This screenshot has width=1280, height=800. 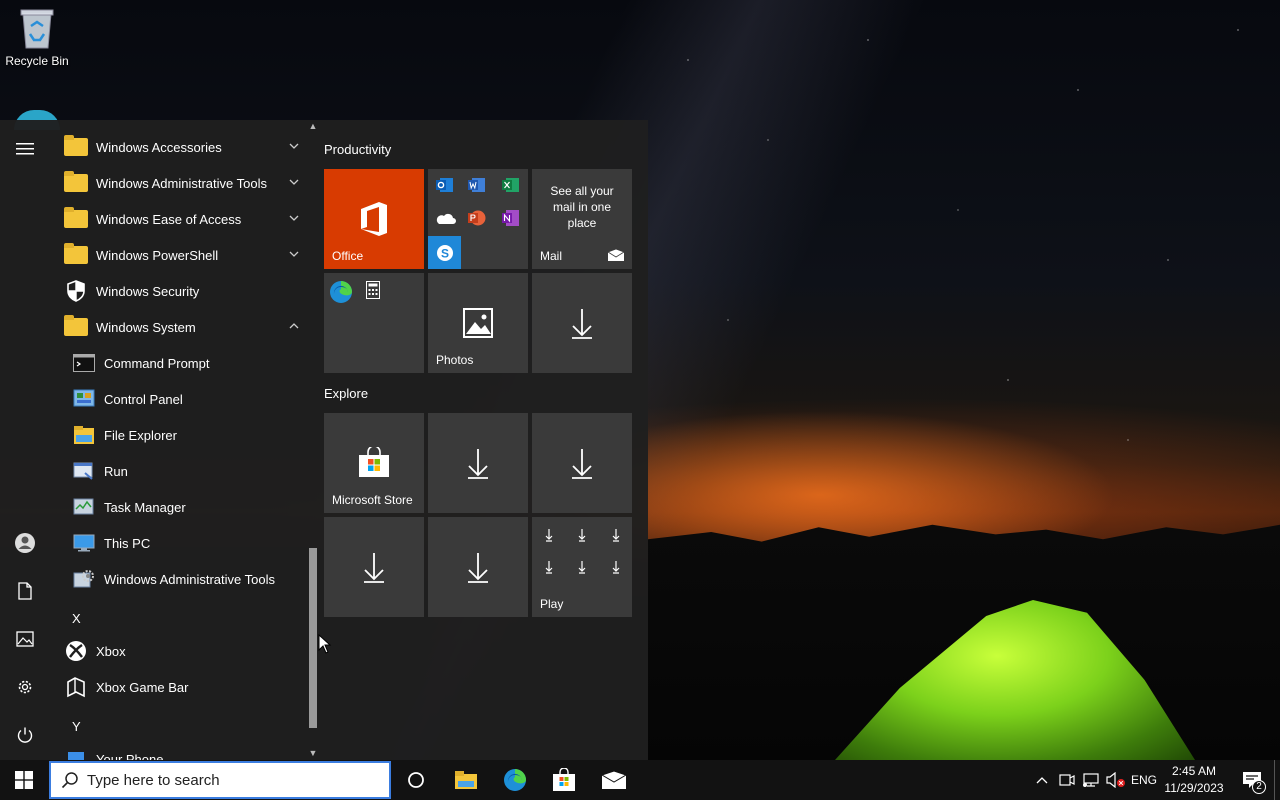 I want to click on user-icon, so click(x=25, y=543).